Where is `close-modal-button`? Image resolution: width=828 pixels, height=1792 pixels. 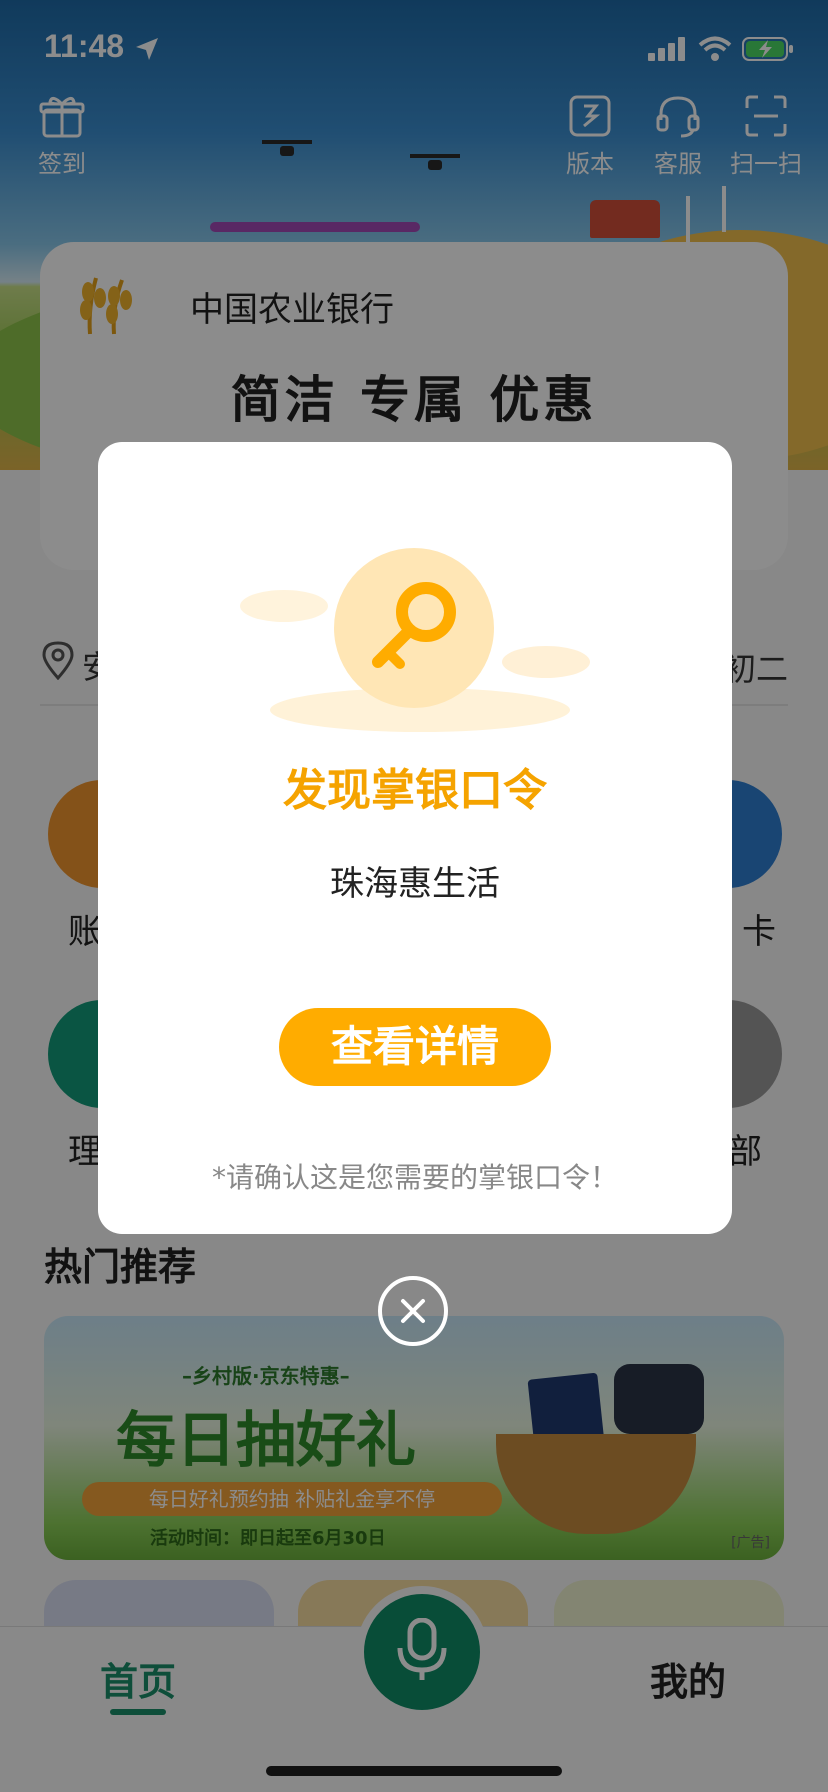 close-modal-button is located at coordinates (413, 1311).